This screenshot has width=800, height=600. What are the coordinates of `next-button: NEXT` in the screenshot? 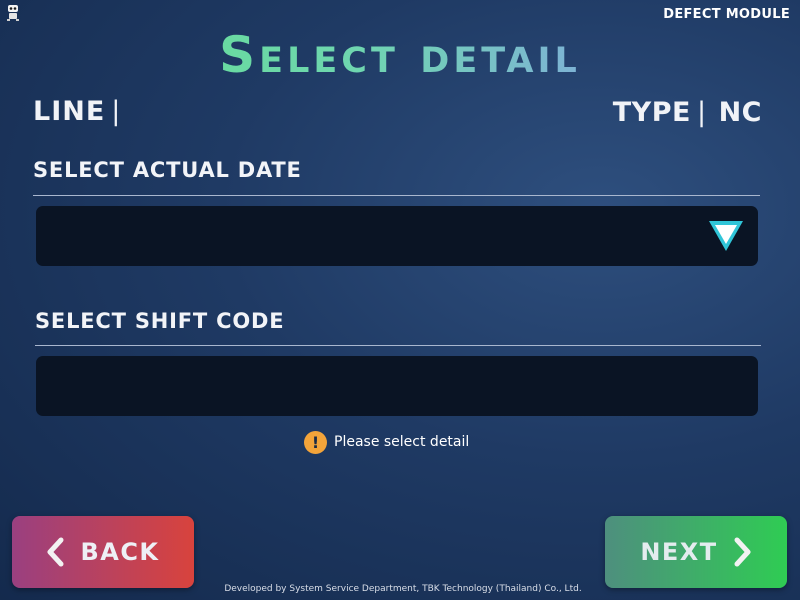 It's located at (696, 552).